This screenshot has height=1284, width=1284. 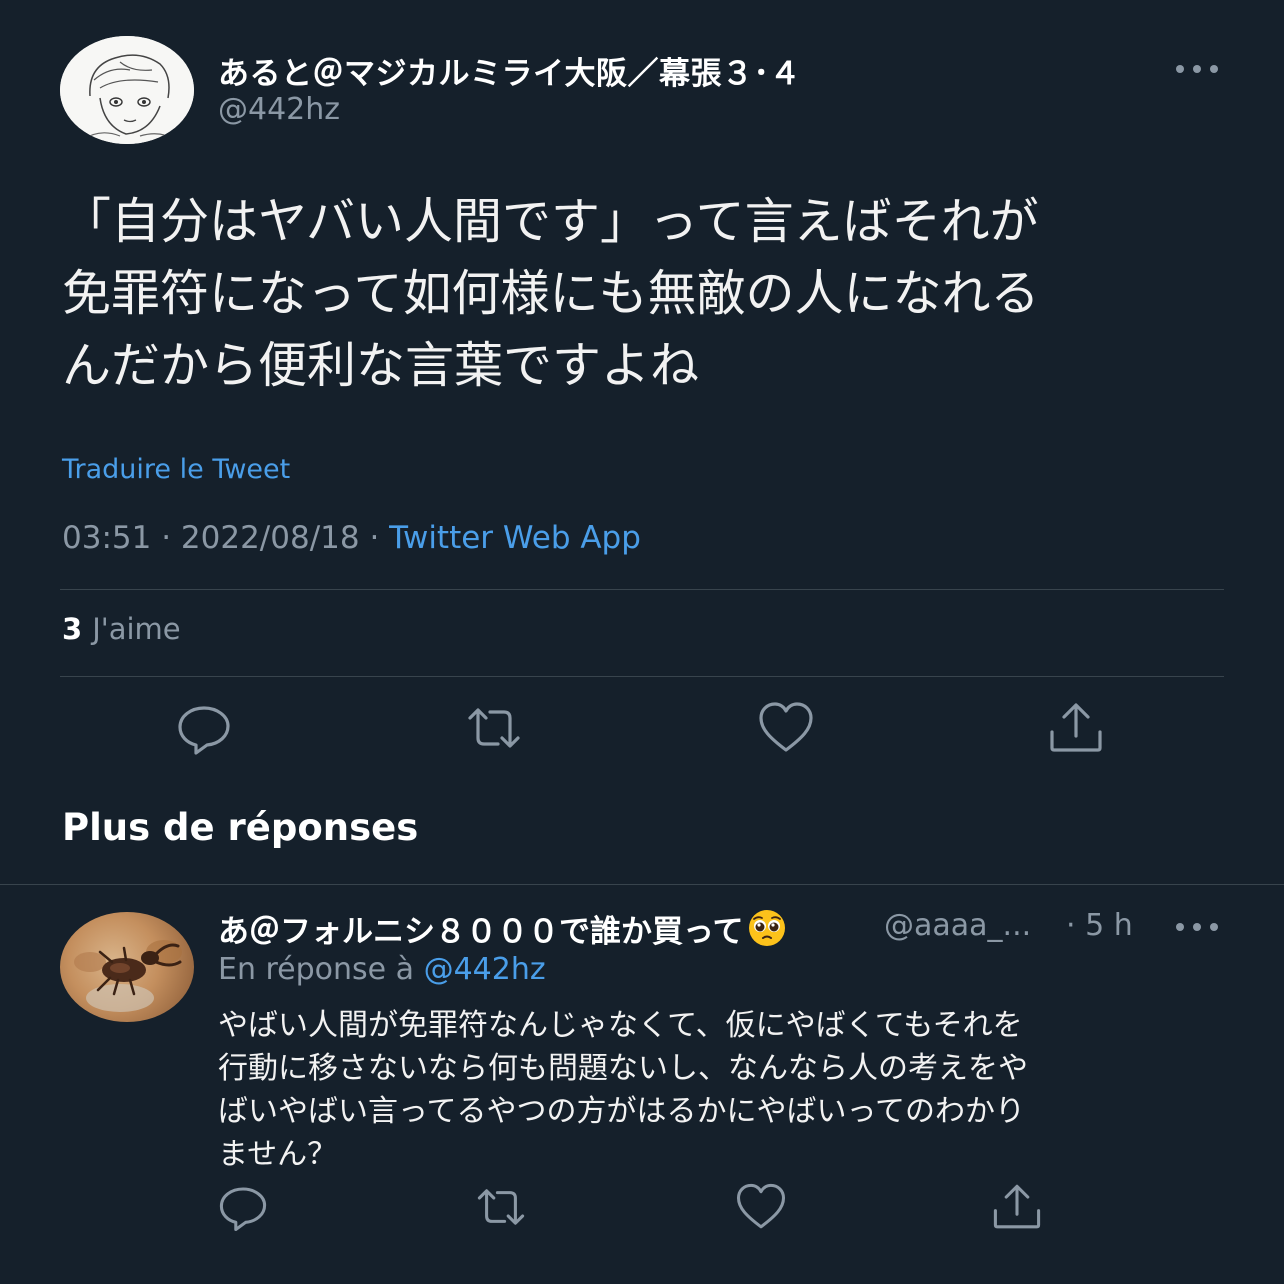 I want to click on author-handle: @442hz, so click(x=279, y=109).